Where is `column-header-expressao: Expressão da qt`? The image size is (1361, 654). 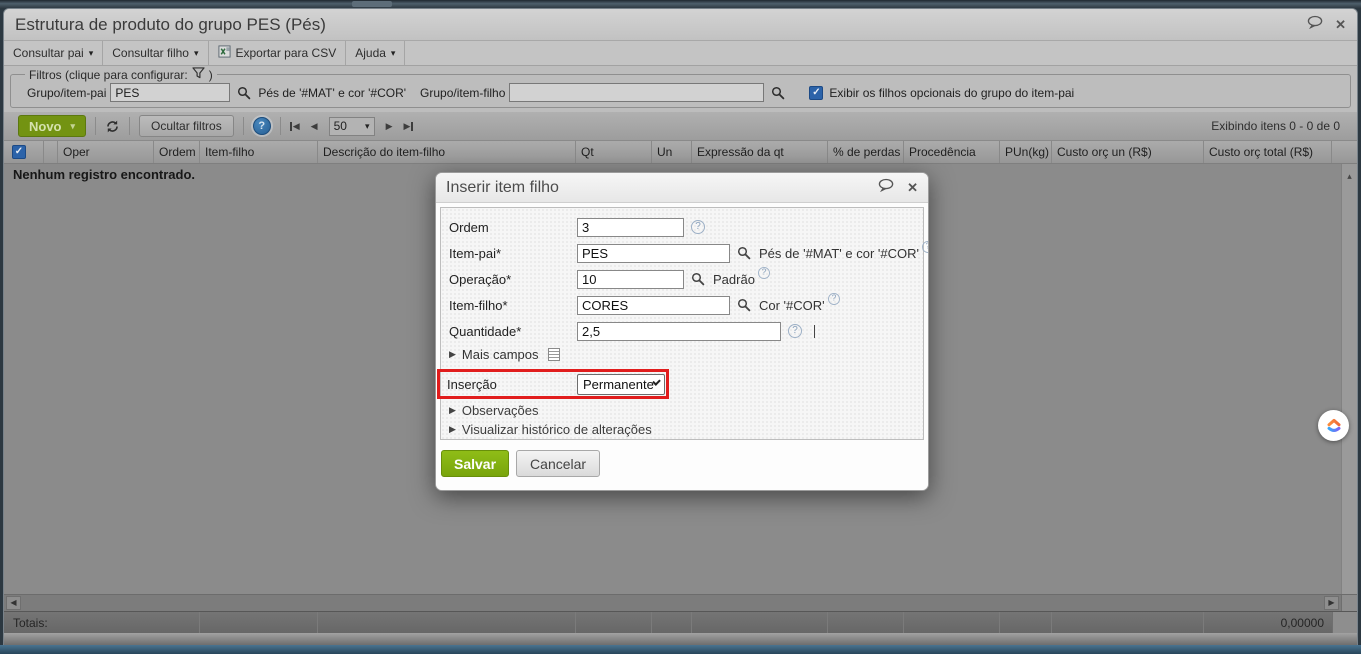
column-header-expressao: Expressão da qt is located at coordinates (760, 152).